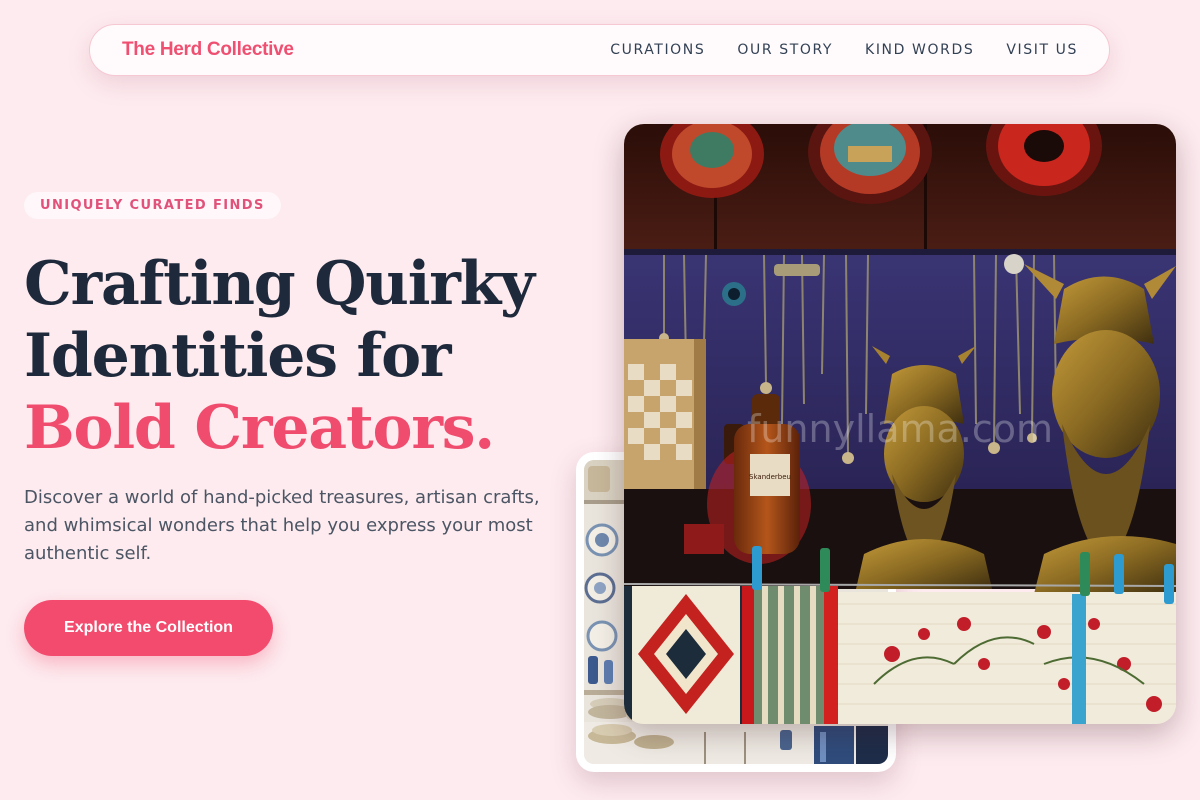 The image size is (1200, 800). I want to click on bottle-label-text: Skanderbeu, so click(770, 477).